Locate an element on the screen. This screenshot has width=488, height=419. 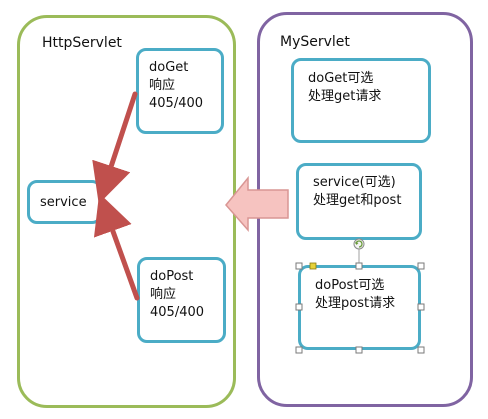
doget-method-name: doGet is located at coordinates (169, 67).